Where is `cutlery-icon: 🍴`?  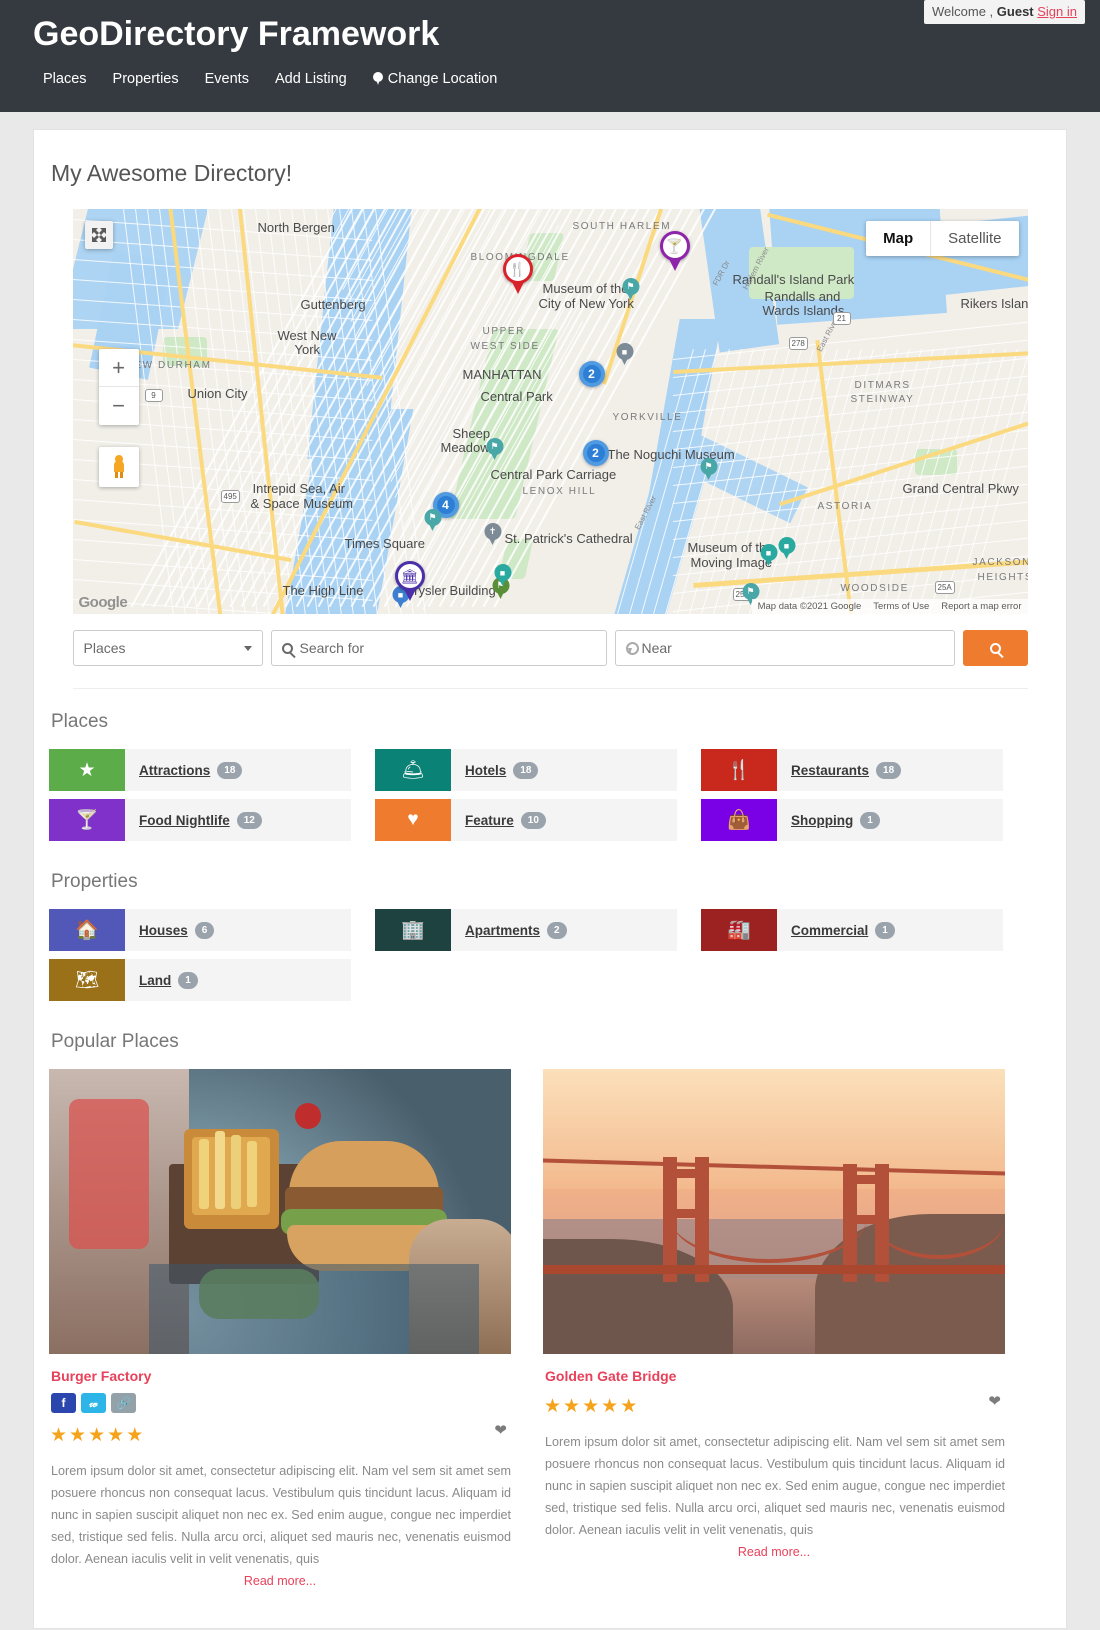
cutlery-icon: 🍴 is located at coordinates (739, 770).